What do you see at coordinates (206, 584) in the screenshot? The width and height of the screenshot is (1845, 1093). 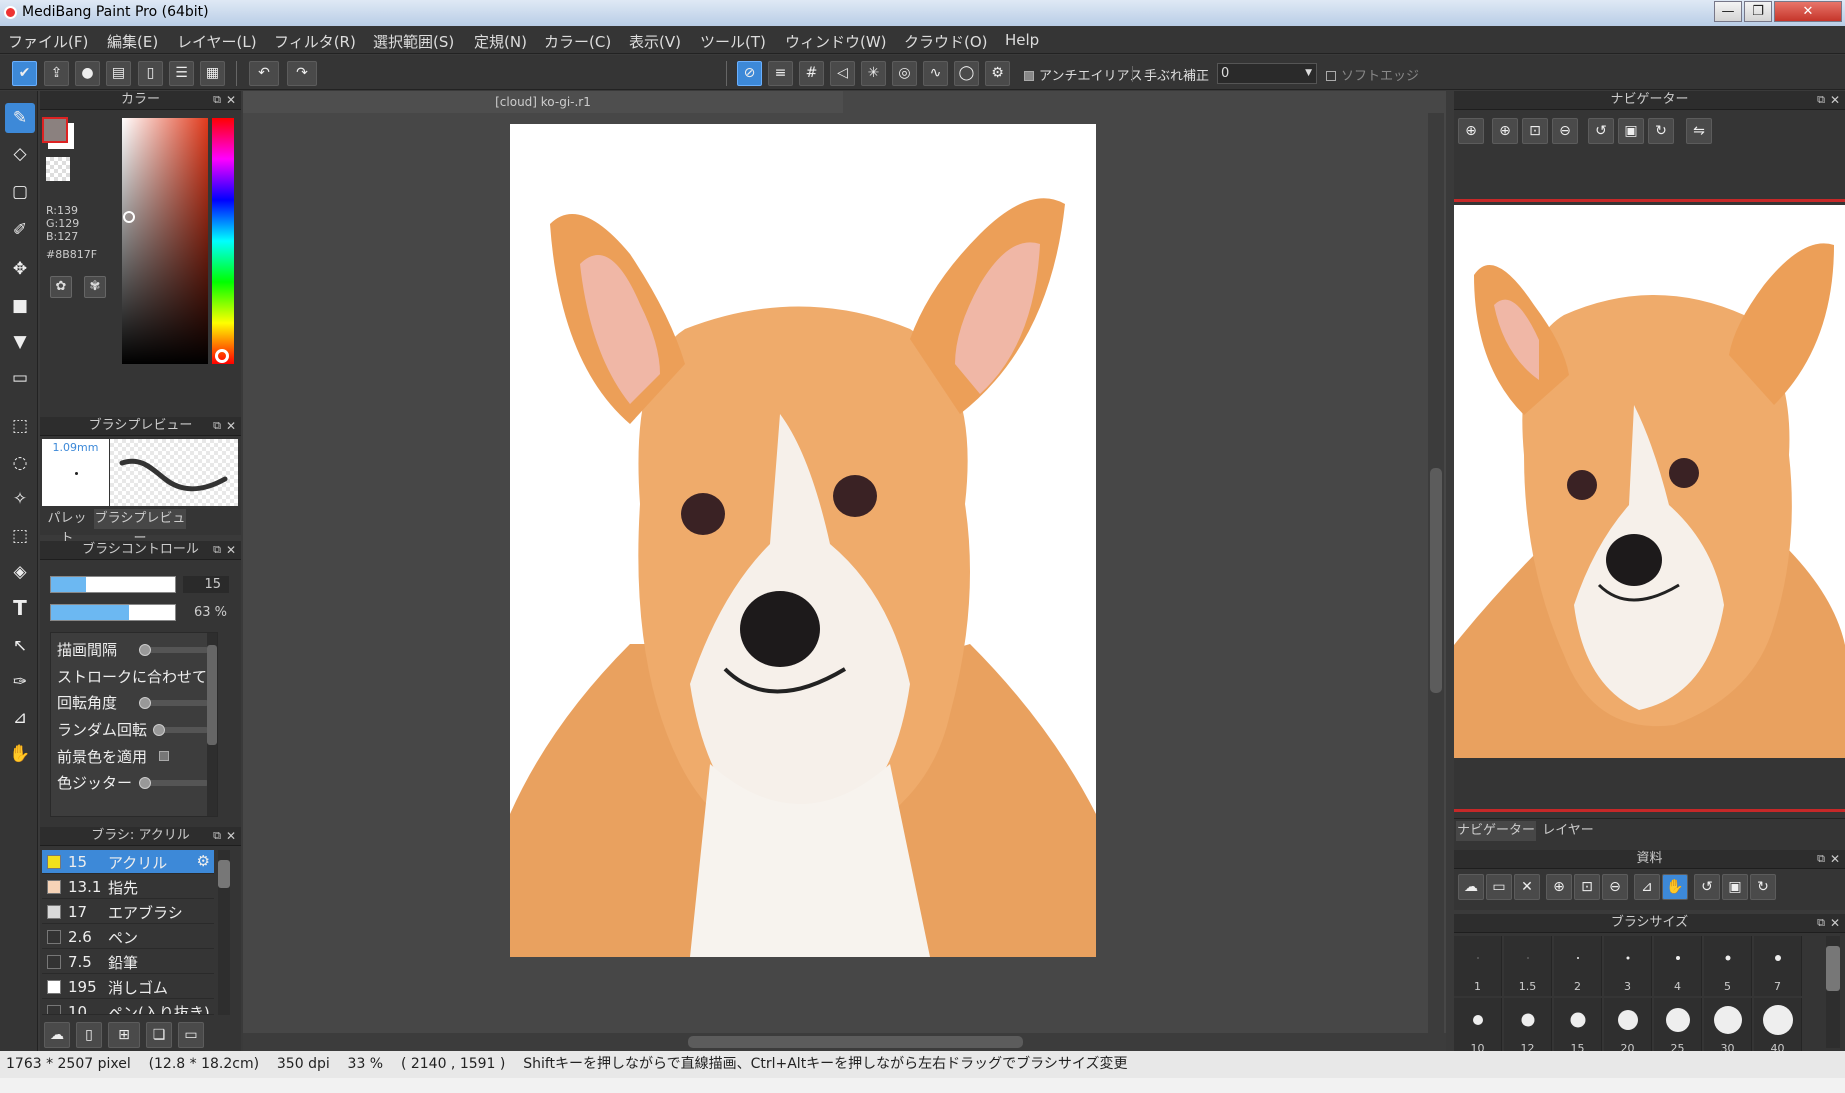 I see `brush-size-value: 15` at bounding box center [206, 584].